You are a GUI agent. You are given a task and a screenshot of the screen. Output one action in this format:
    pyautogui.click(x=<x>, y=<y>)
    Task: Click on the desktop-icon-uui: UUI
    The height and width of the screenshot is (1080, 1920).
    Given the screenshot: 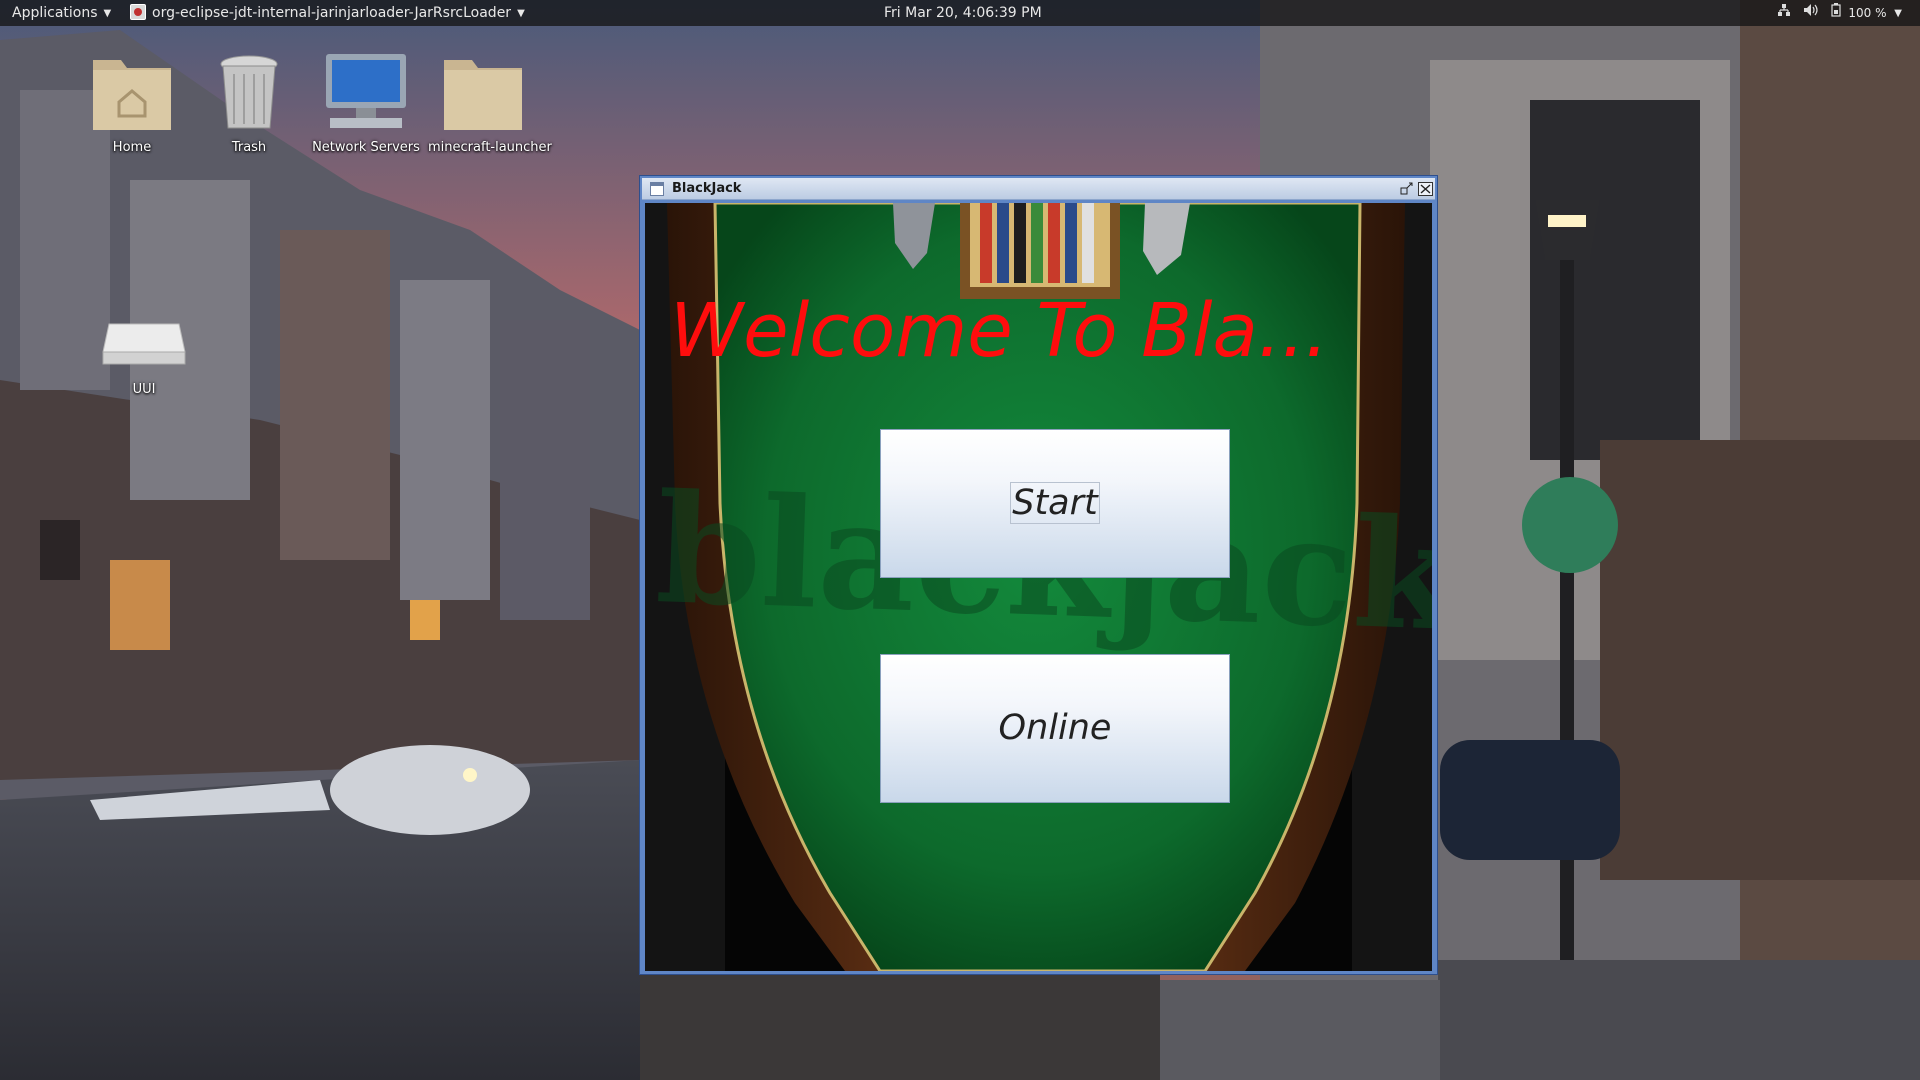 What is the action you would take?
    pyautogui.click(x=144, y=357)
    